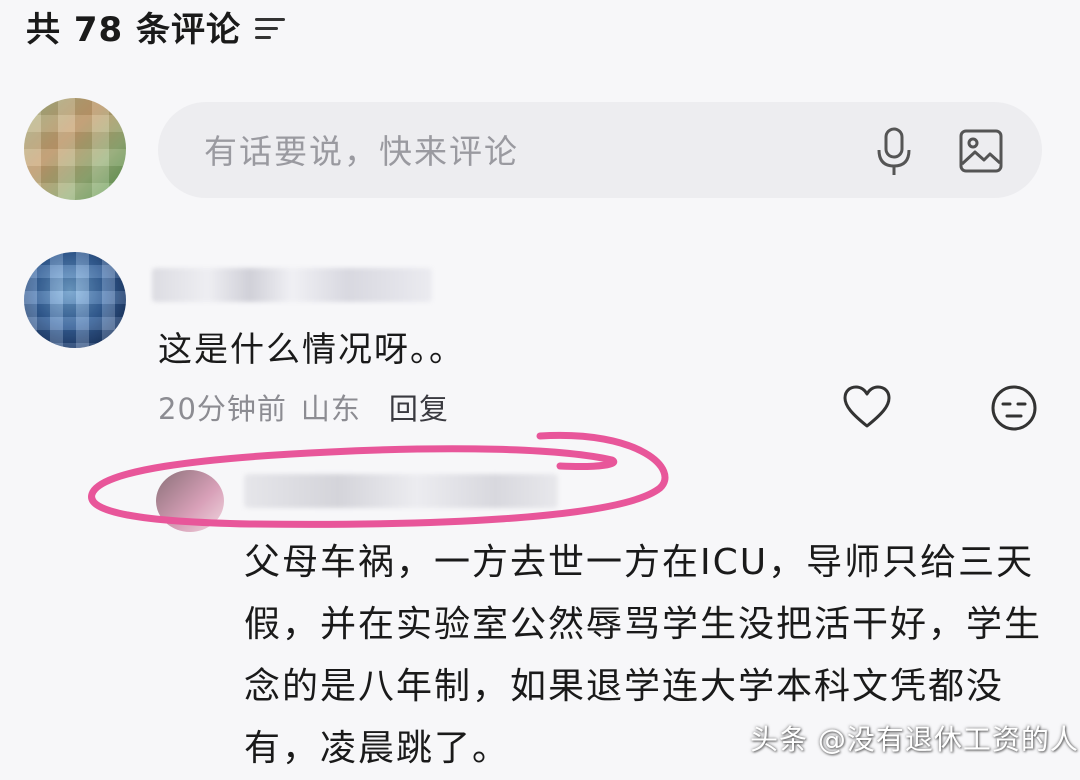 The image size is (1080, 780). Describe the element at coordinates (330, 409) in the screenshot. I see `comment-location: 山东` at that location.